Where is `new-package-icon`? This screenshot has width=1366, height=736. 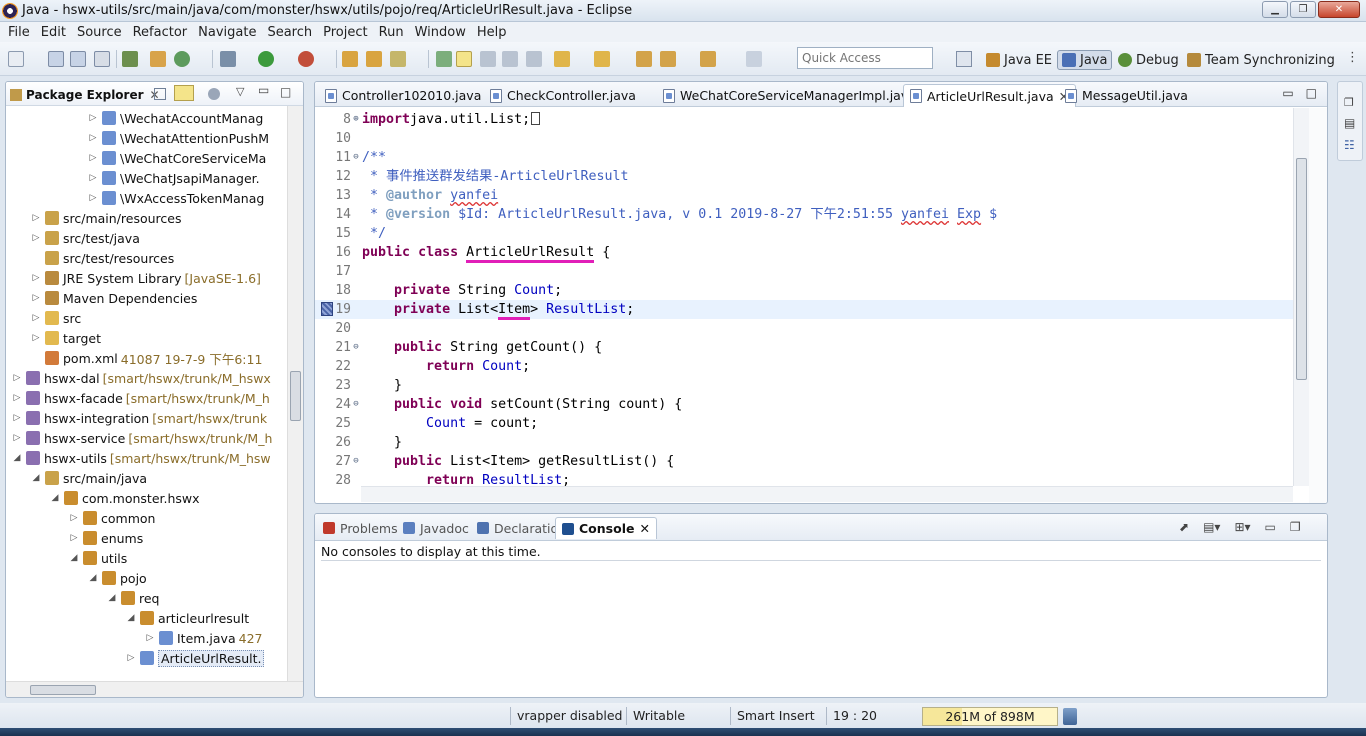
new-package-icon is located at coordinates (158, 59).